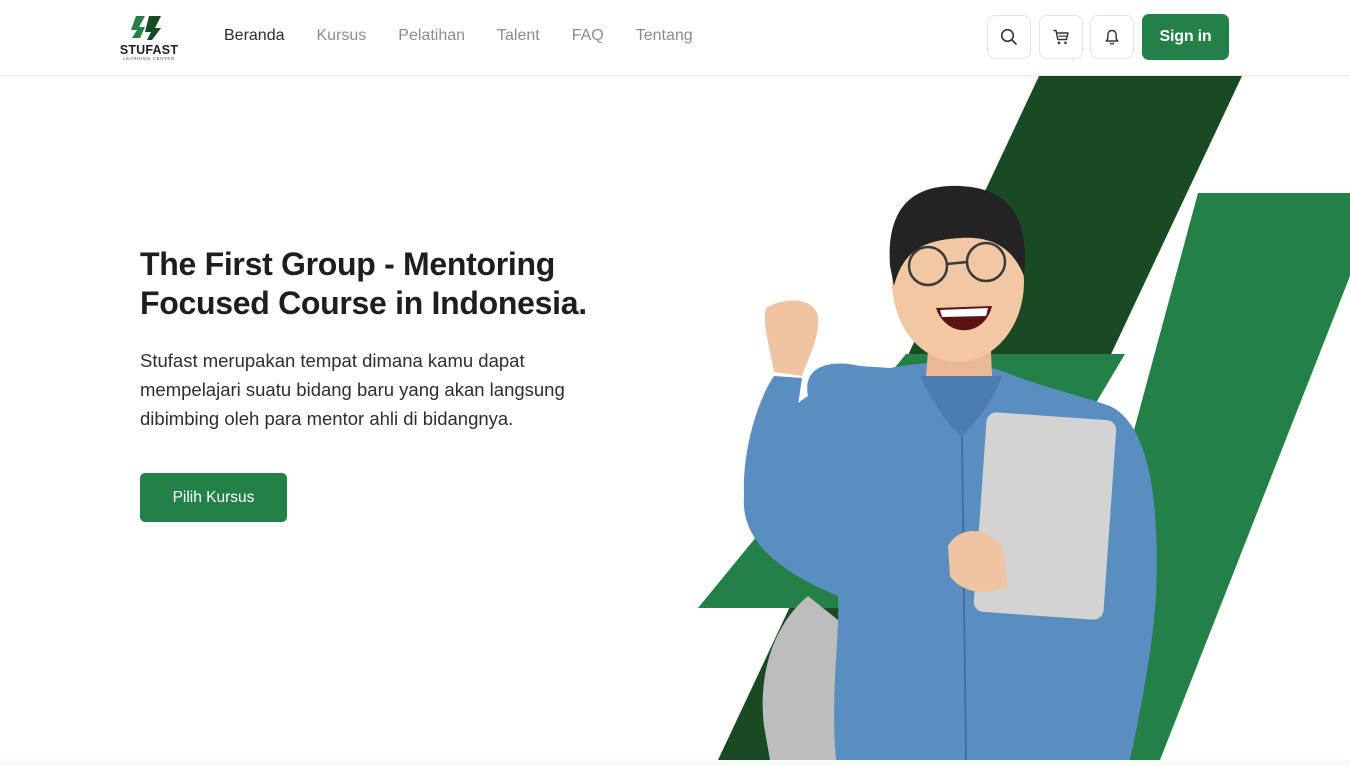  I want to click on cart-button, so click(1061, 37).